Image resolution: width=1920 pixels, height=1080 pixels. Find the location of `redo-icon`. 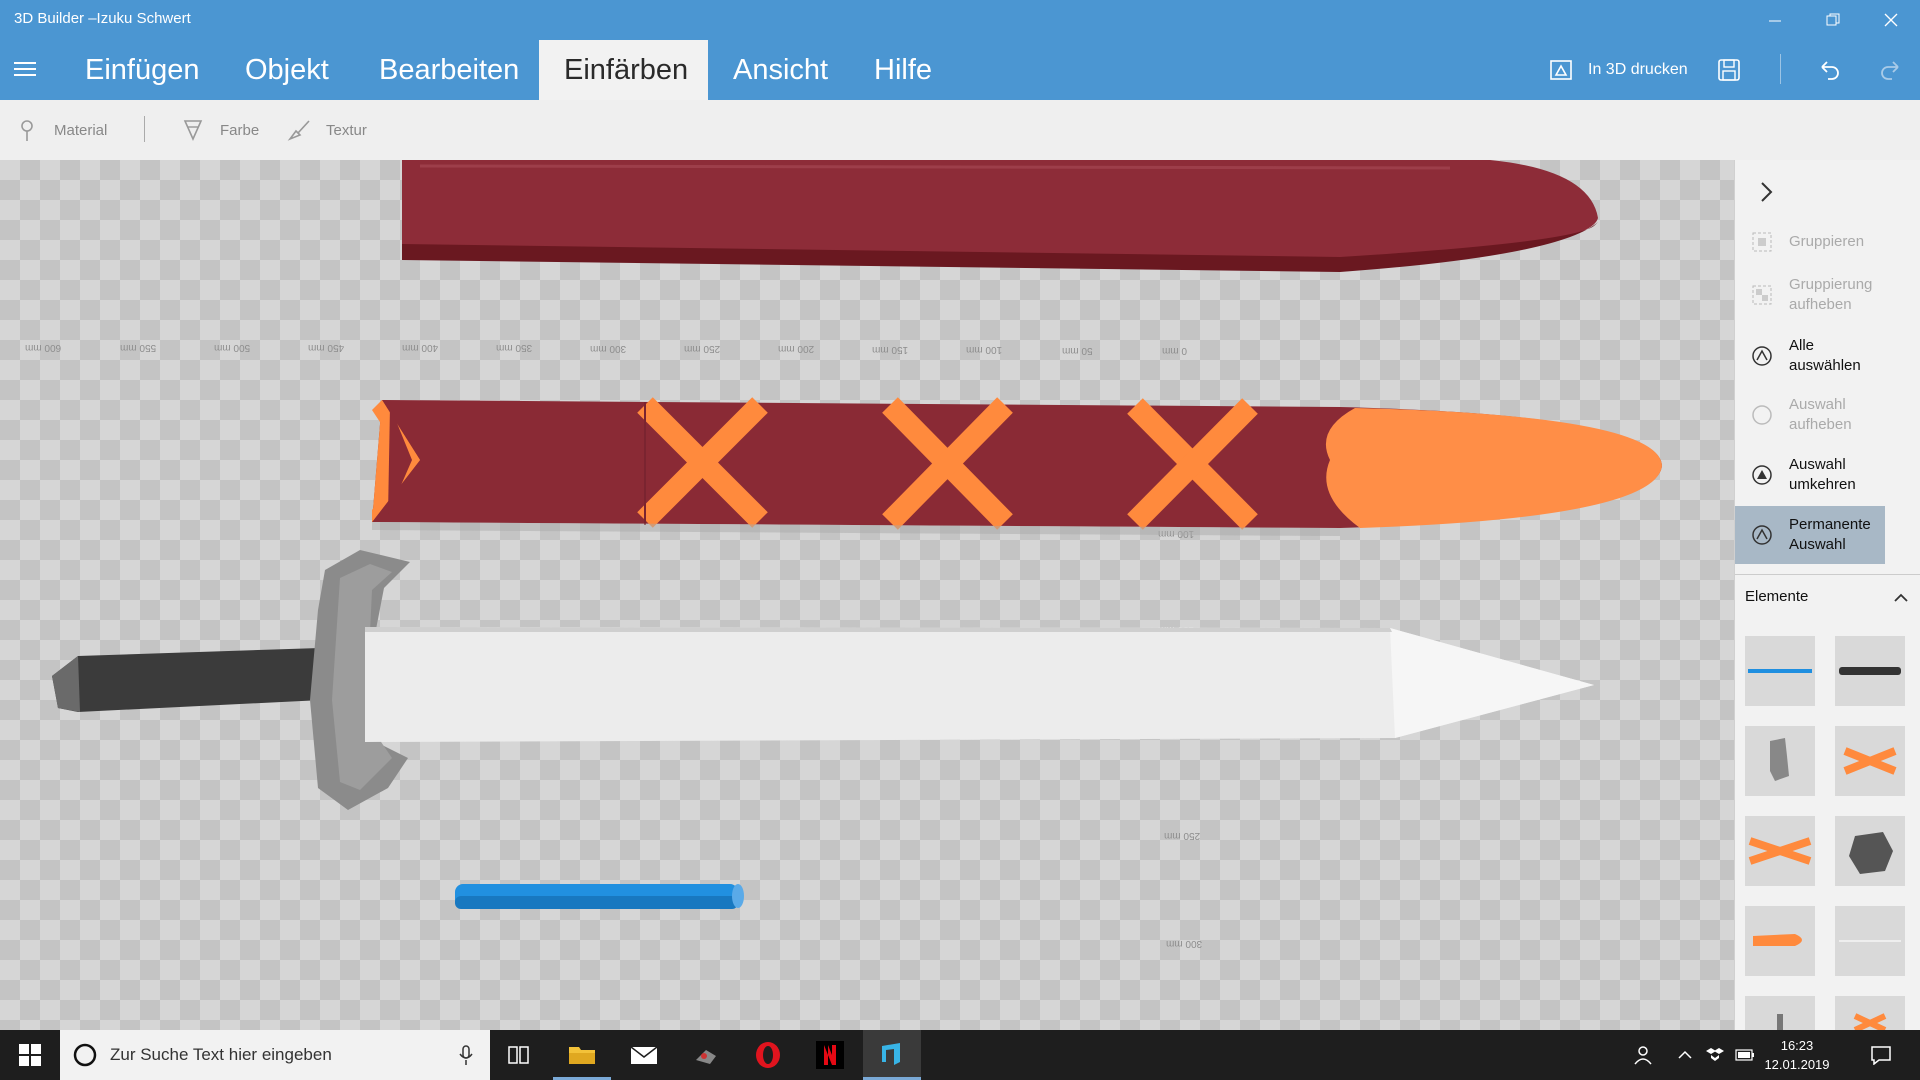

redo-icon is located at coordinates (1890, 70).